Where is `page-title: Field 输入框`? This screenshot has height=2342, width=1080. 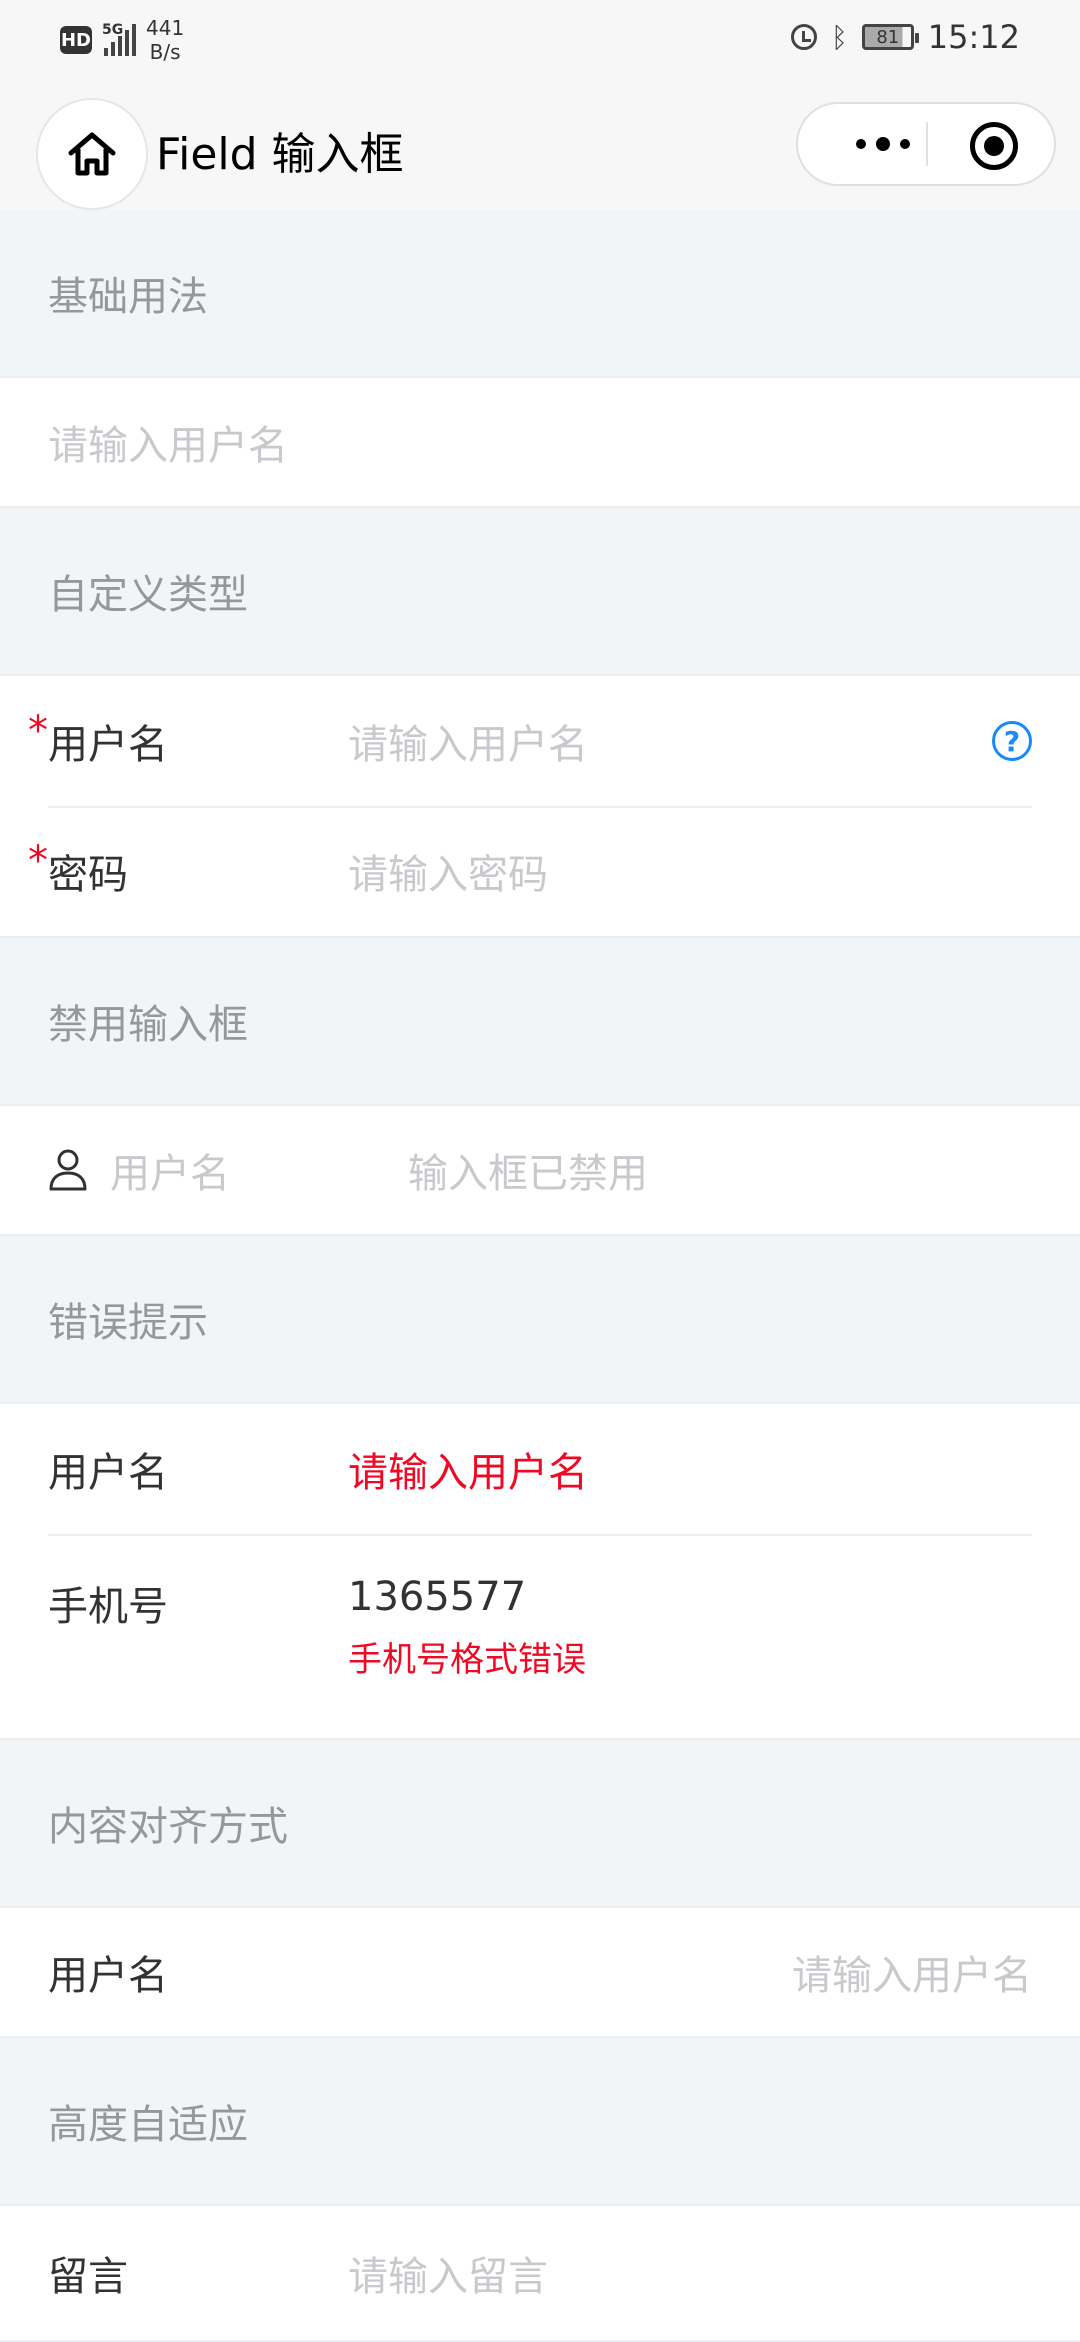
page-title: Field 输入框 is located at coordinates (280, 154).